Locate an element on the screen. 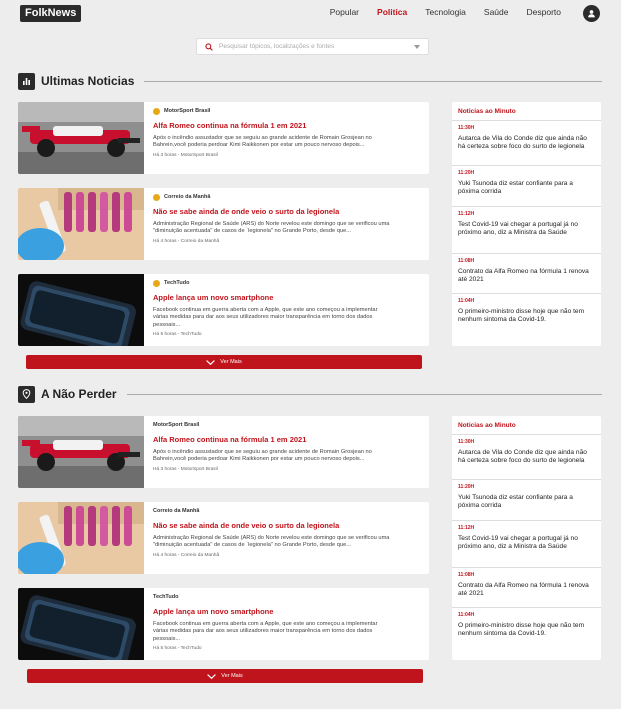 The width and height of the screenshot is (621, 709). nav-popular: Popular is located at coordinates (344, 12).